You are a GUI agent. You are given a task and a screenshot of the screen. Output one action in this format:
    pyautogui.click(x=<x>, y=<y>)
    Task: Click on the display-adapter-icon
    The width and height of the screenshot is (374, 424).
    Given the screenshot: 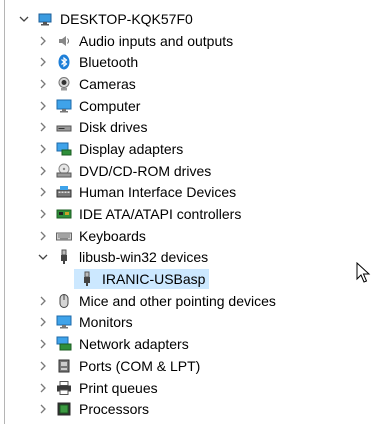 What is the action you would take?
    pyautogui.click(x=64, y=149)
    